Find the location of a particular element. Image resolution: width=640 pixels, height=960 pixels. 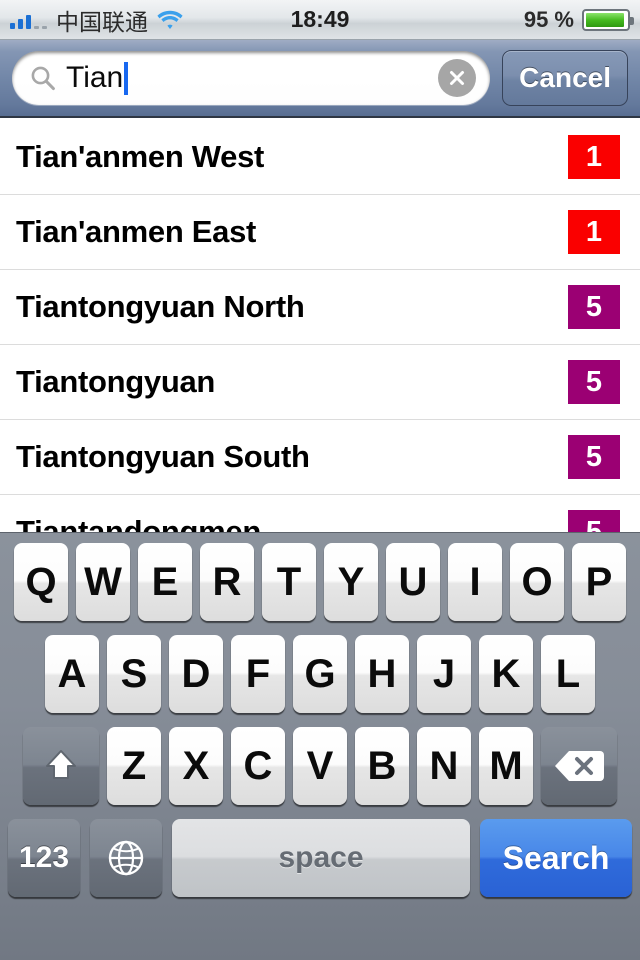

search-icon is located at coordinates (43, 78).